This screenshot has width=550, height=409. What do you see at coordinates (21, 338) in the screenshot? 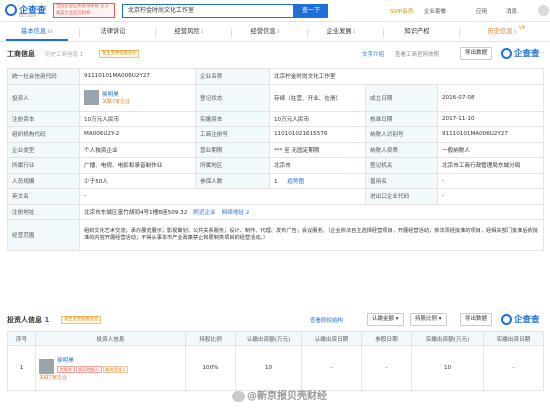
I see `col-index: 序号` at bounding box center [21, 338].